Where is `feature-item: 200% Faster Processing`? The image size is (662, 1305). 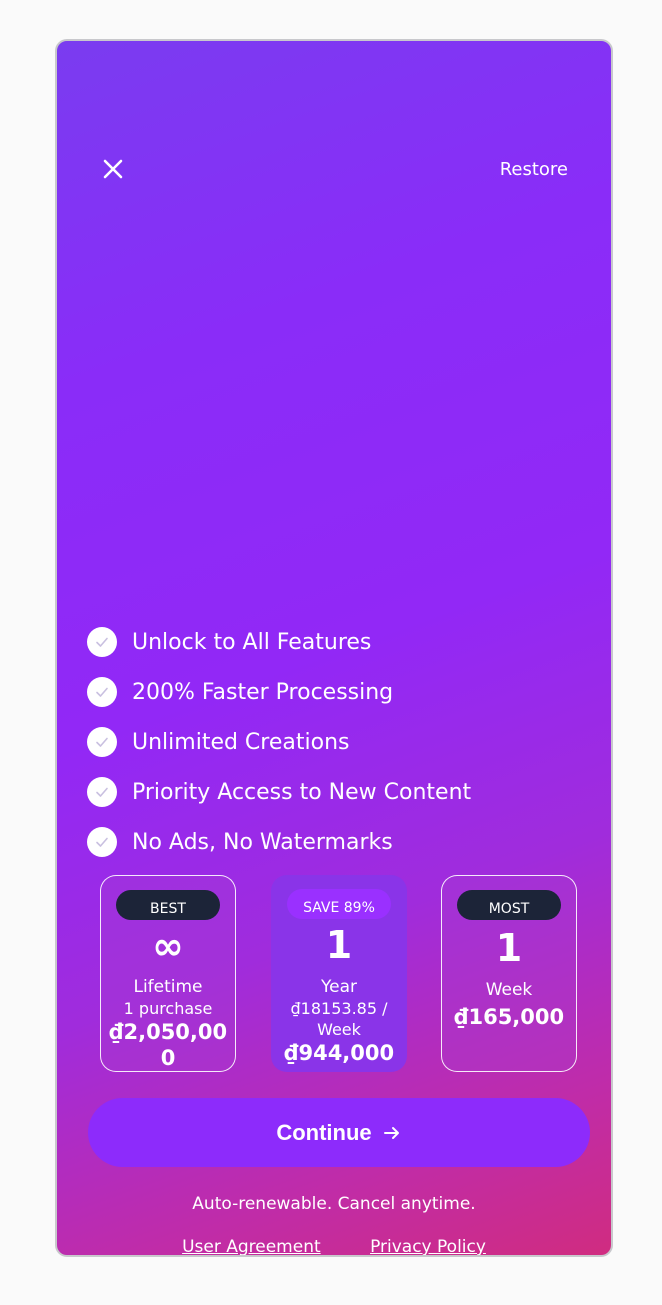 feature-item: 200% Faster Processing is located at coordinates (279, 692).